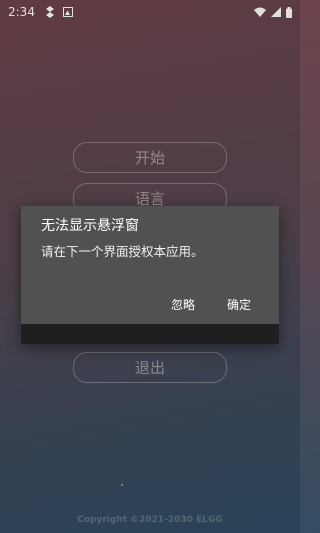 The width and height of the screenshot is (320, 533). Describe the element at coordinates (90, 226) in the screenshot. I see `dialog-title: 无法显示悬浮窗` at that location.